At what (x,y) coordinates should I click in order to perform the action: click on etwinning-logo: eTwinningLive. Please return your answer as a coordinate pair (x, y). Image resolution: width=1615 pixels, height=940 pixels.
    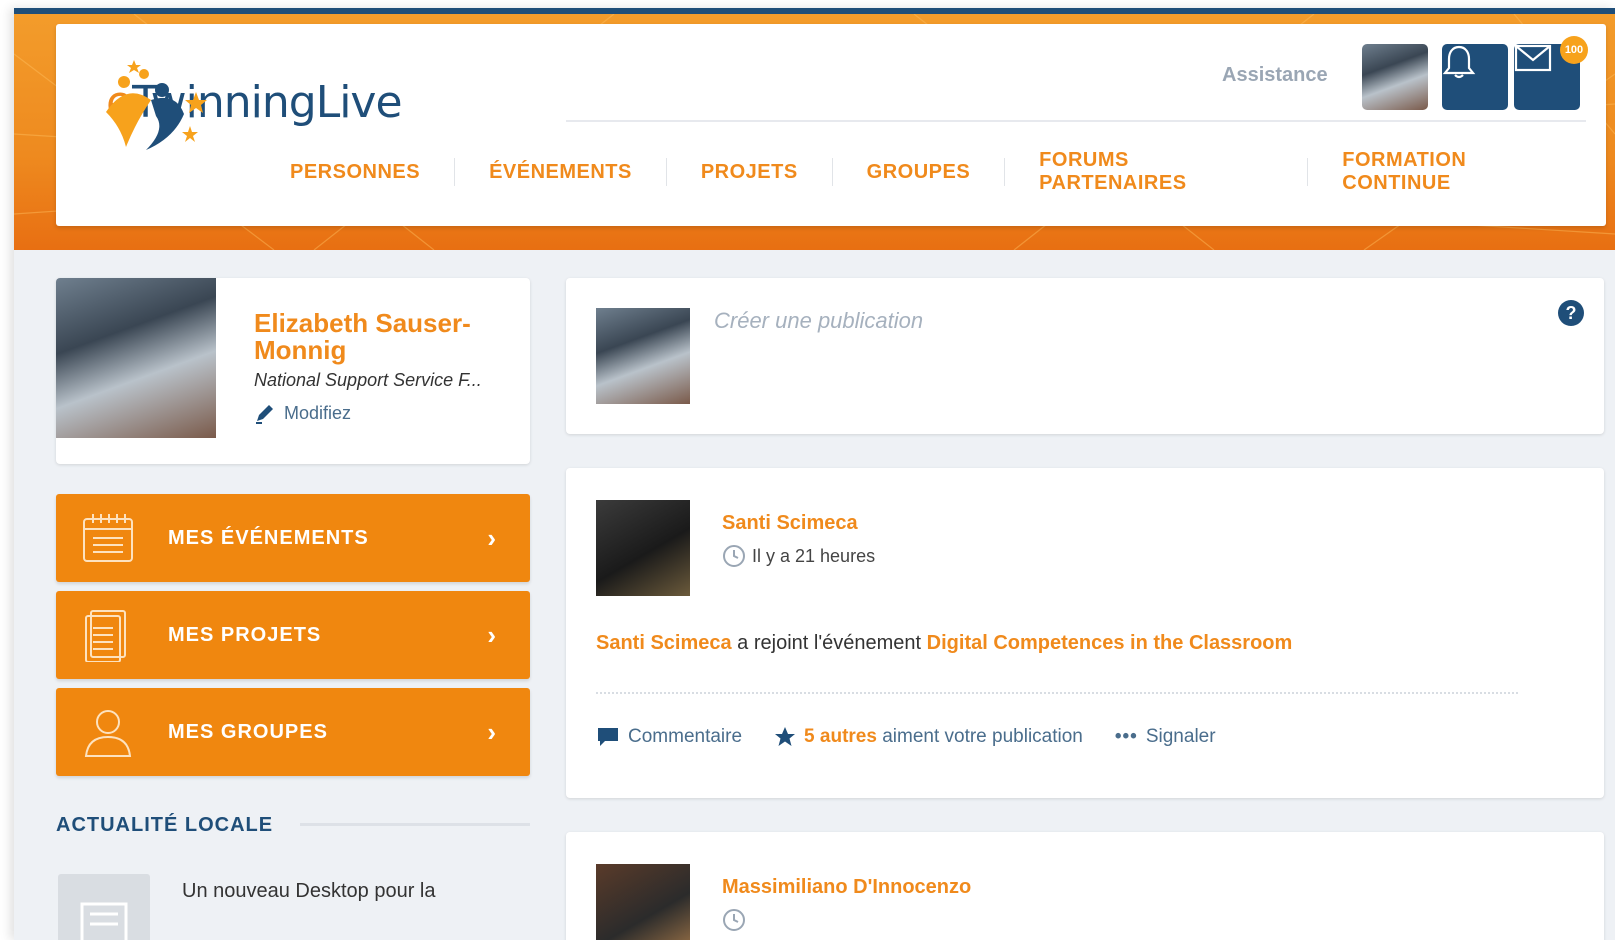
    Looking at the image, I should click on (249, 102).